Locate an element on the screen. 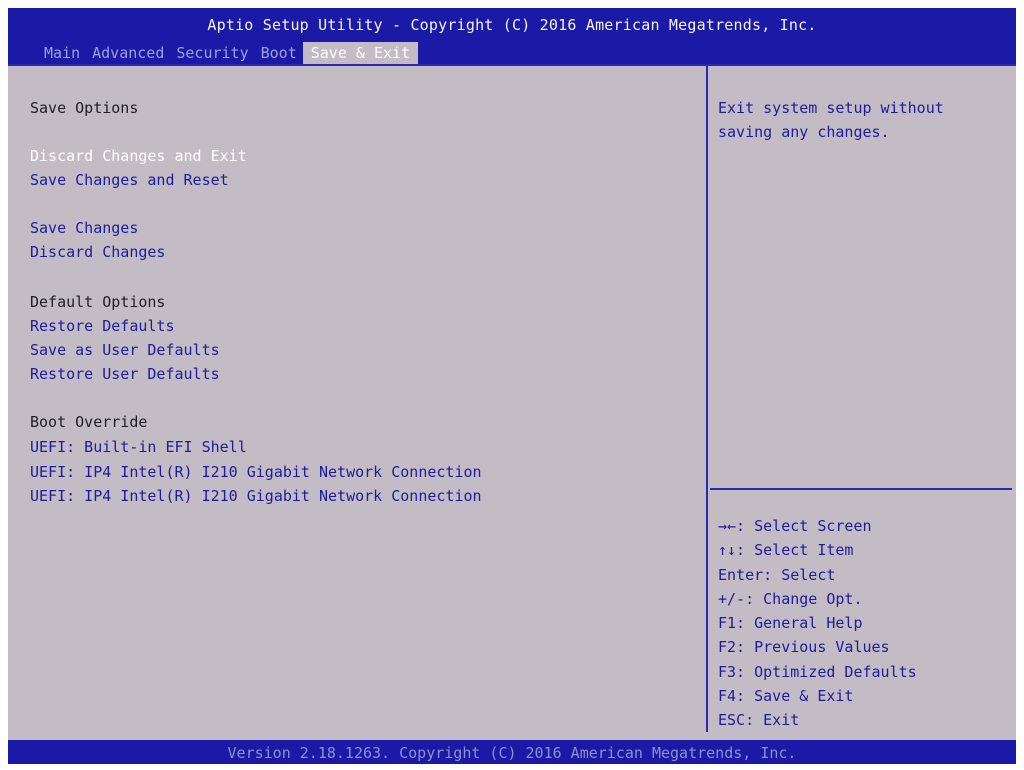 The image size is (1024, 770). key-save-exit: F4: Save & Exit is located at coordinates (786, 696).